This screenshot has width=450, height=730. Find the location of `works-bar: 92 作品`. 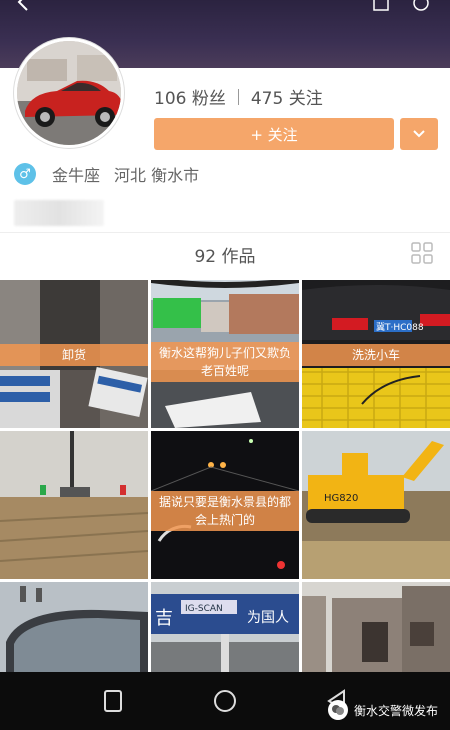

works-bar: 92 作品 is located at coordinates (225, 252).